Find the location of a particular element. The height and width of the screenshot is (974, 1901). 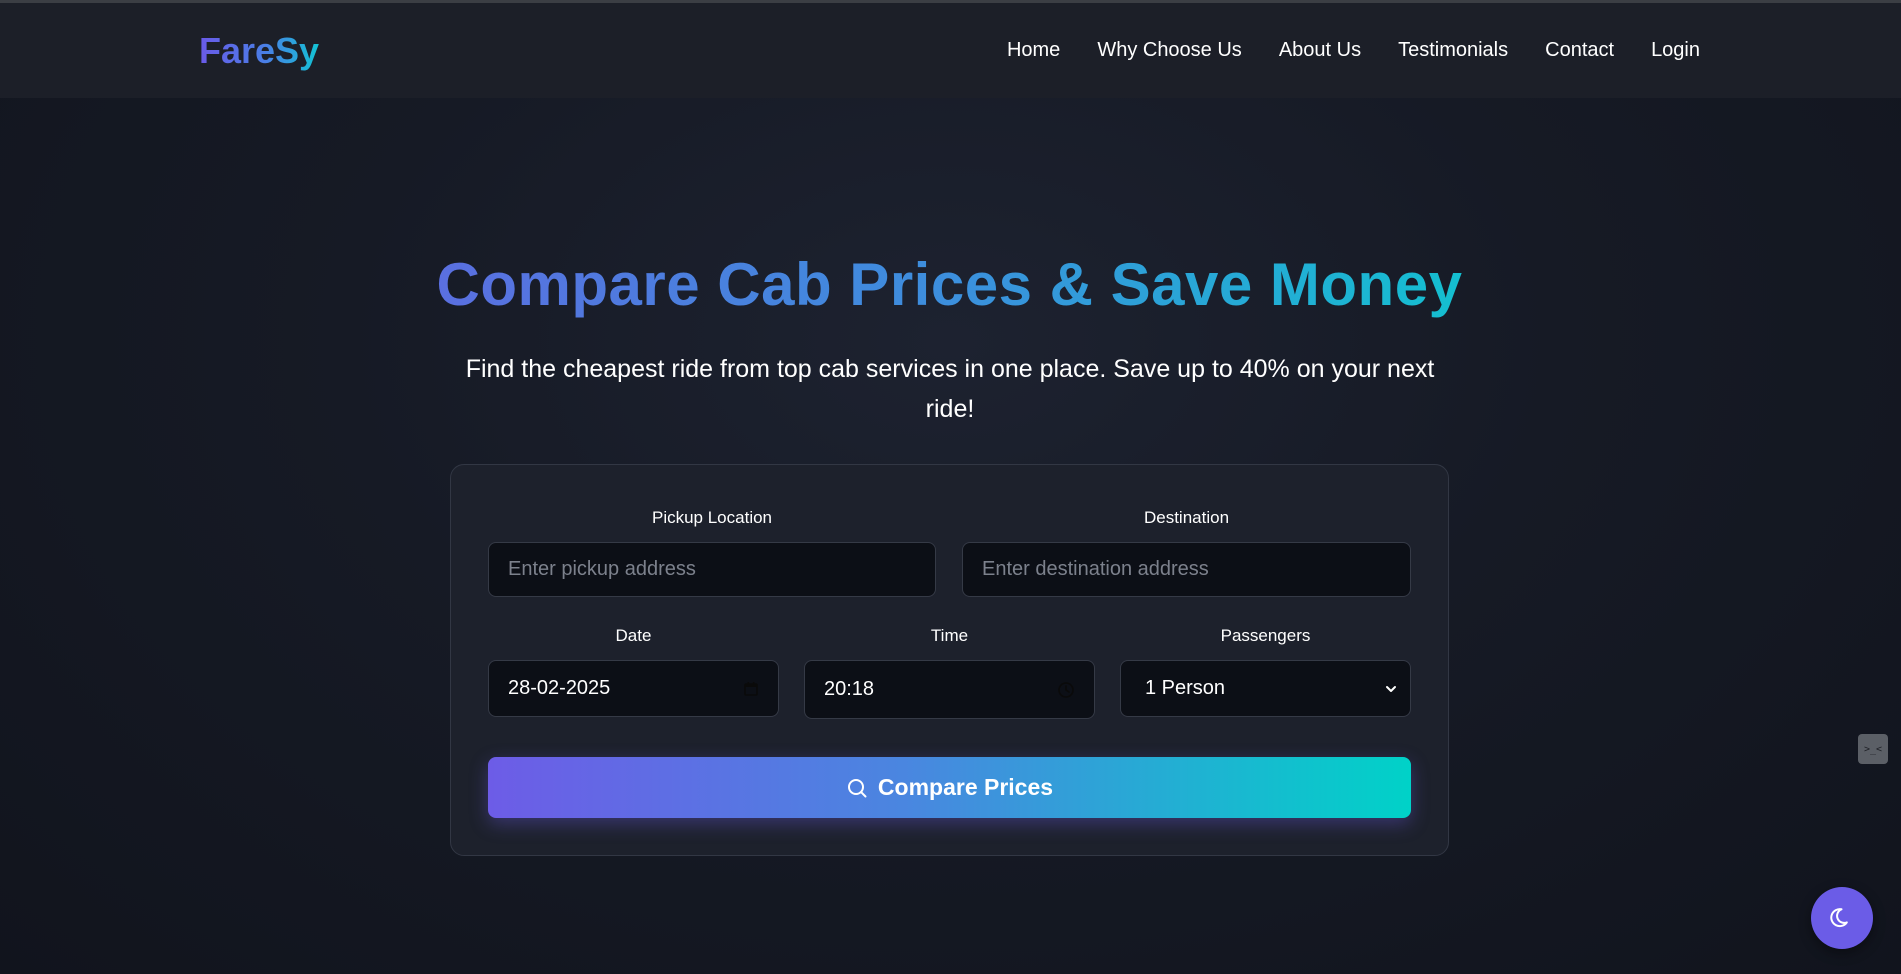

pickup-input: Enter pickup address is located at coordinates (712, 569).